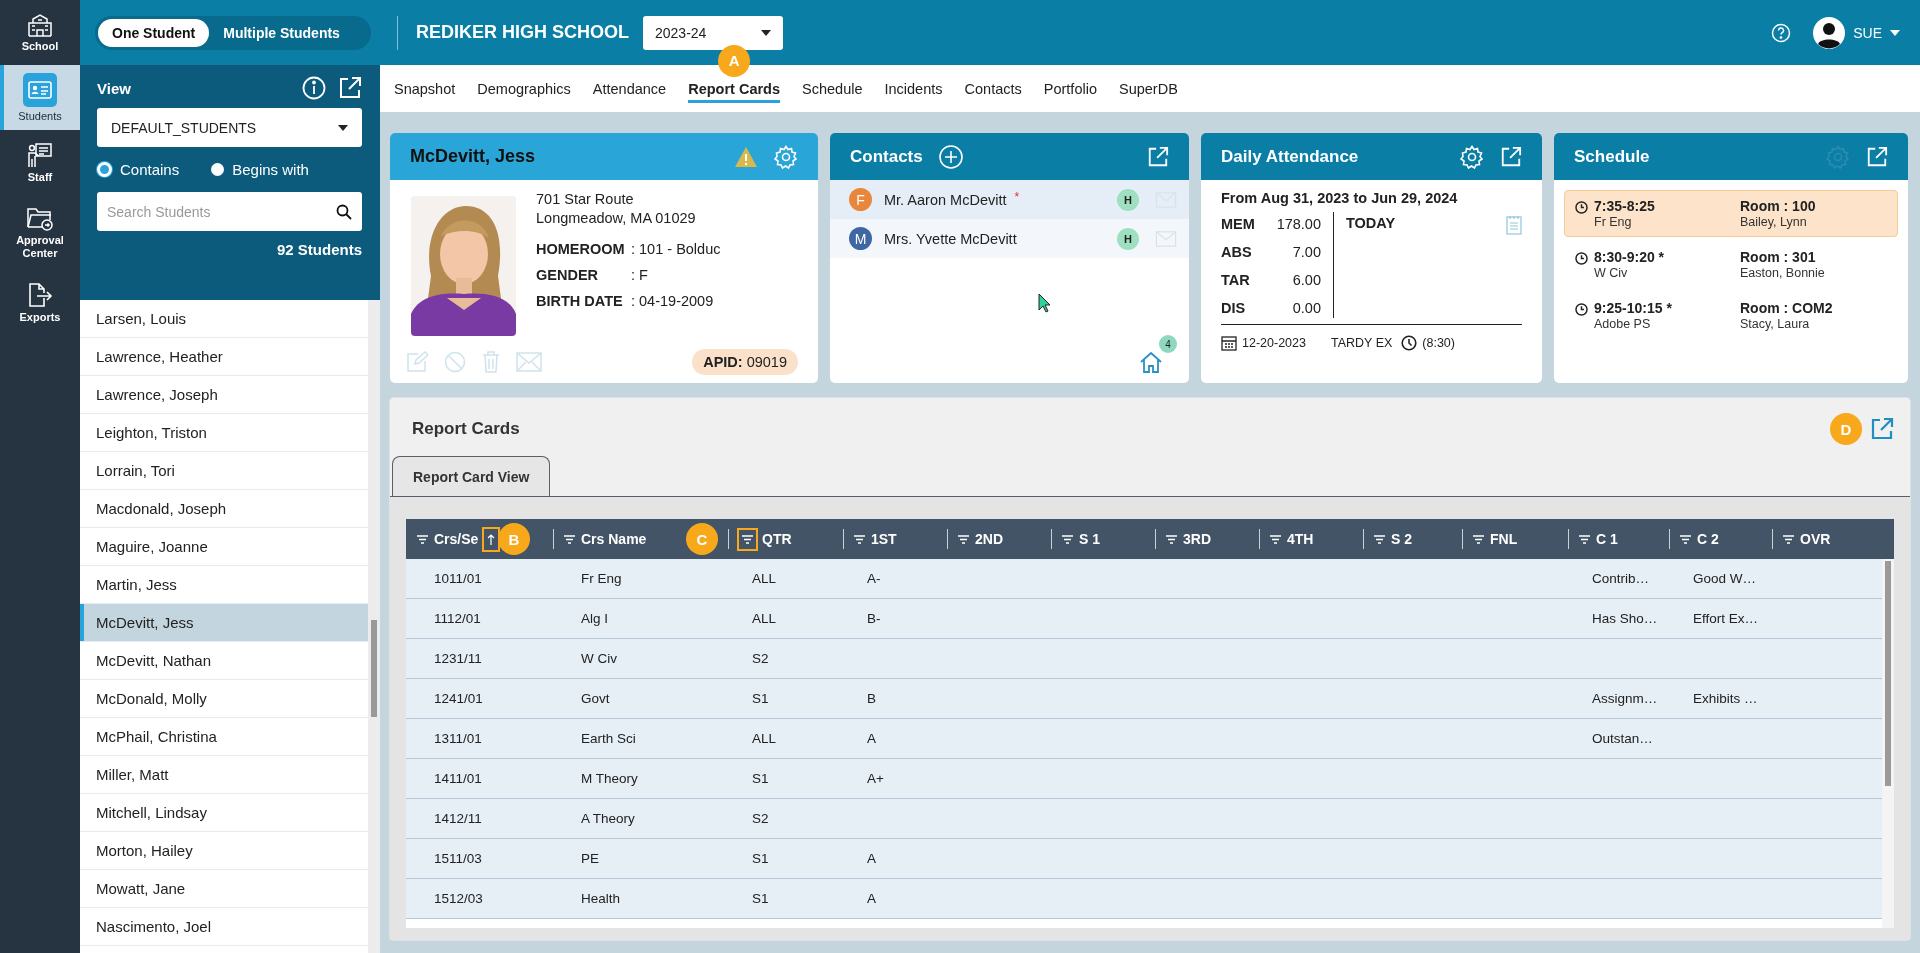  What do you see at coordinates (746, 156) in the screenshot?
I see `warning-icon` at bounding box center [746, 156].